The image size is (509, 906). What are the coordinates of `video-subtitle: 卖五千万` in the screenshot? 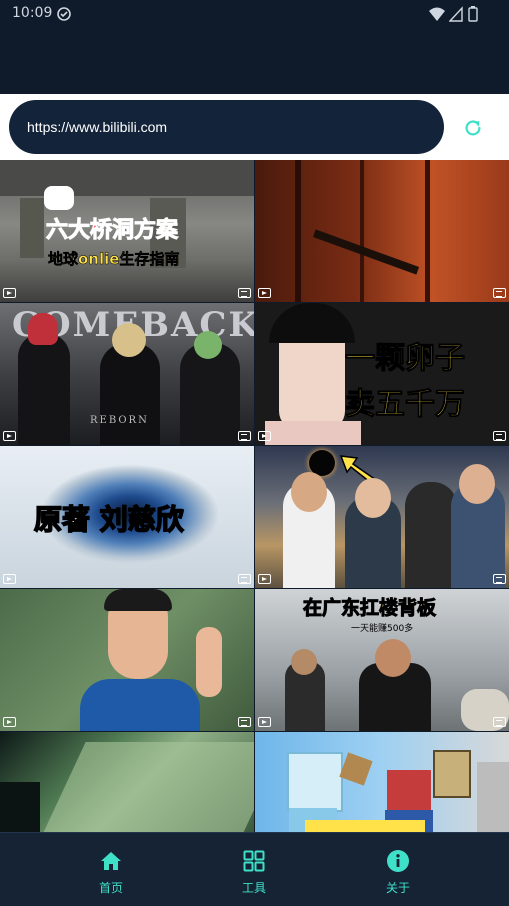 It's located at (405, 405).